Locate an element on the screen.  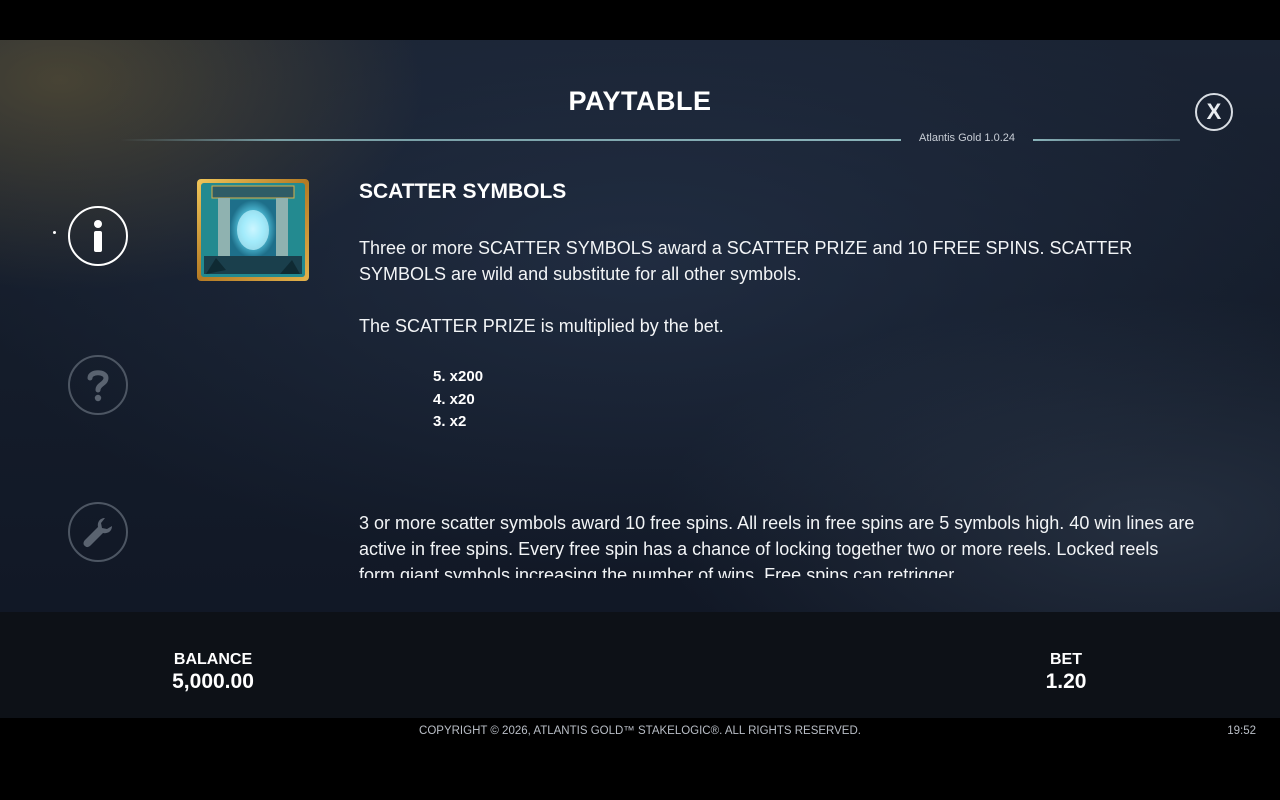
header-divider-left is located at coordinates (510, 140).